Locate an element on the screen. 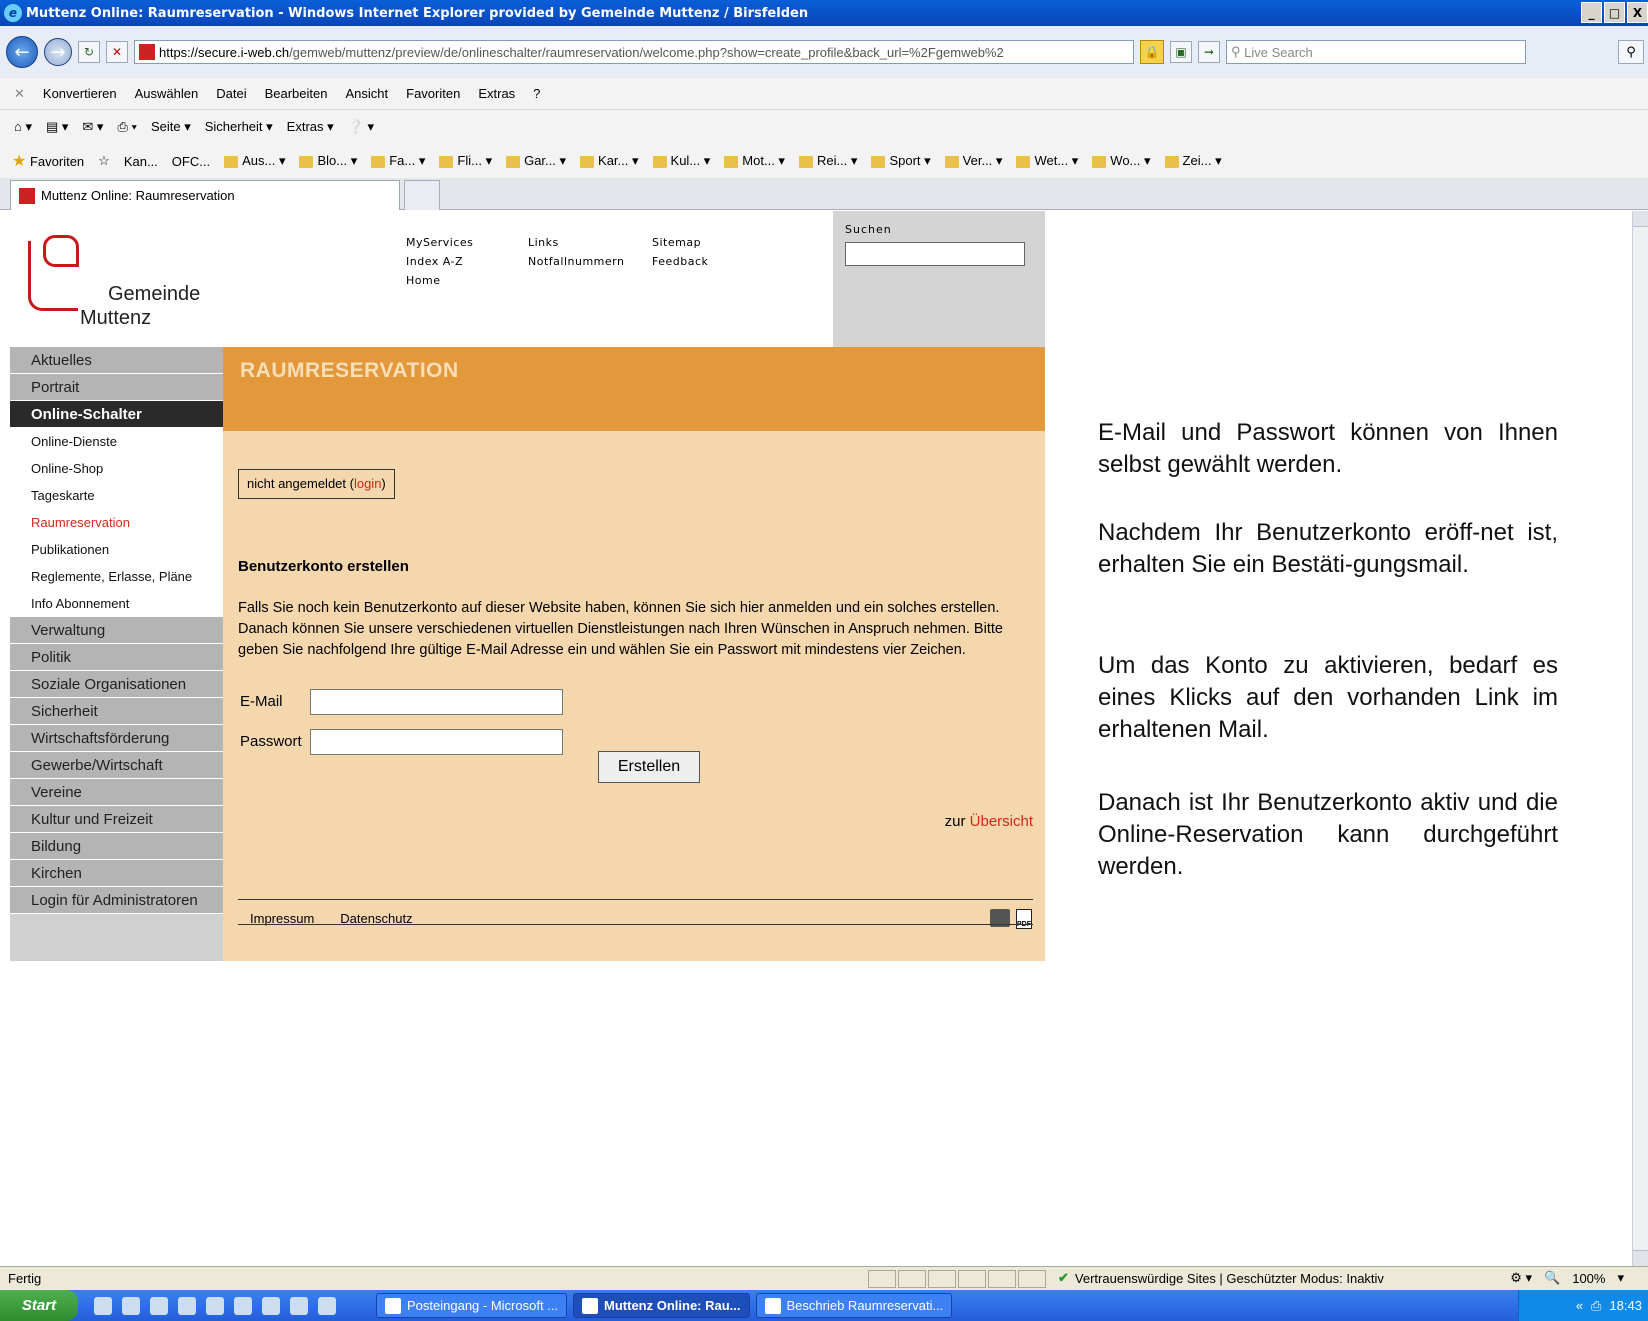  sidebar-sub-online-shop: Online-Shop is located at coordinates (116, 468).